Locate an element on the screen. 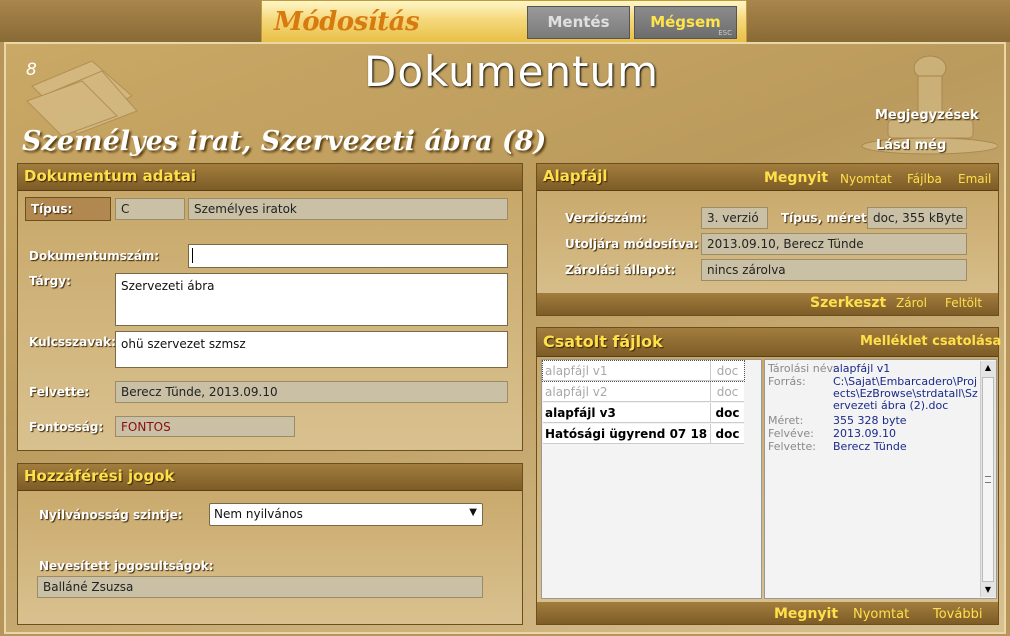 This screenshot has height=636, width=1010. lock-link: Zárol is located at coordinates (911, 303).